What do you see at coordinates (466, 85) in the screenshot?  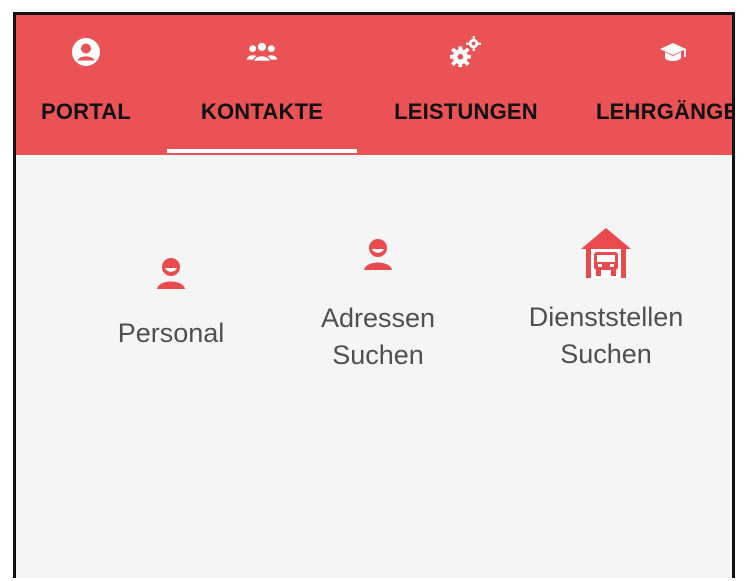 I see `tab-leistungen: LEISTUNGEN` at bounding box center [466, 85].